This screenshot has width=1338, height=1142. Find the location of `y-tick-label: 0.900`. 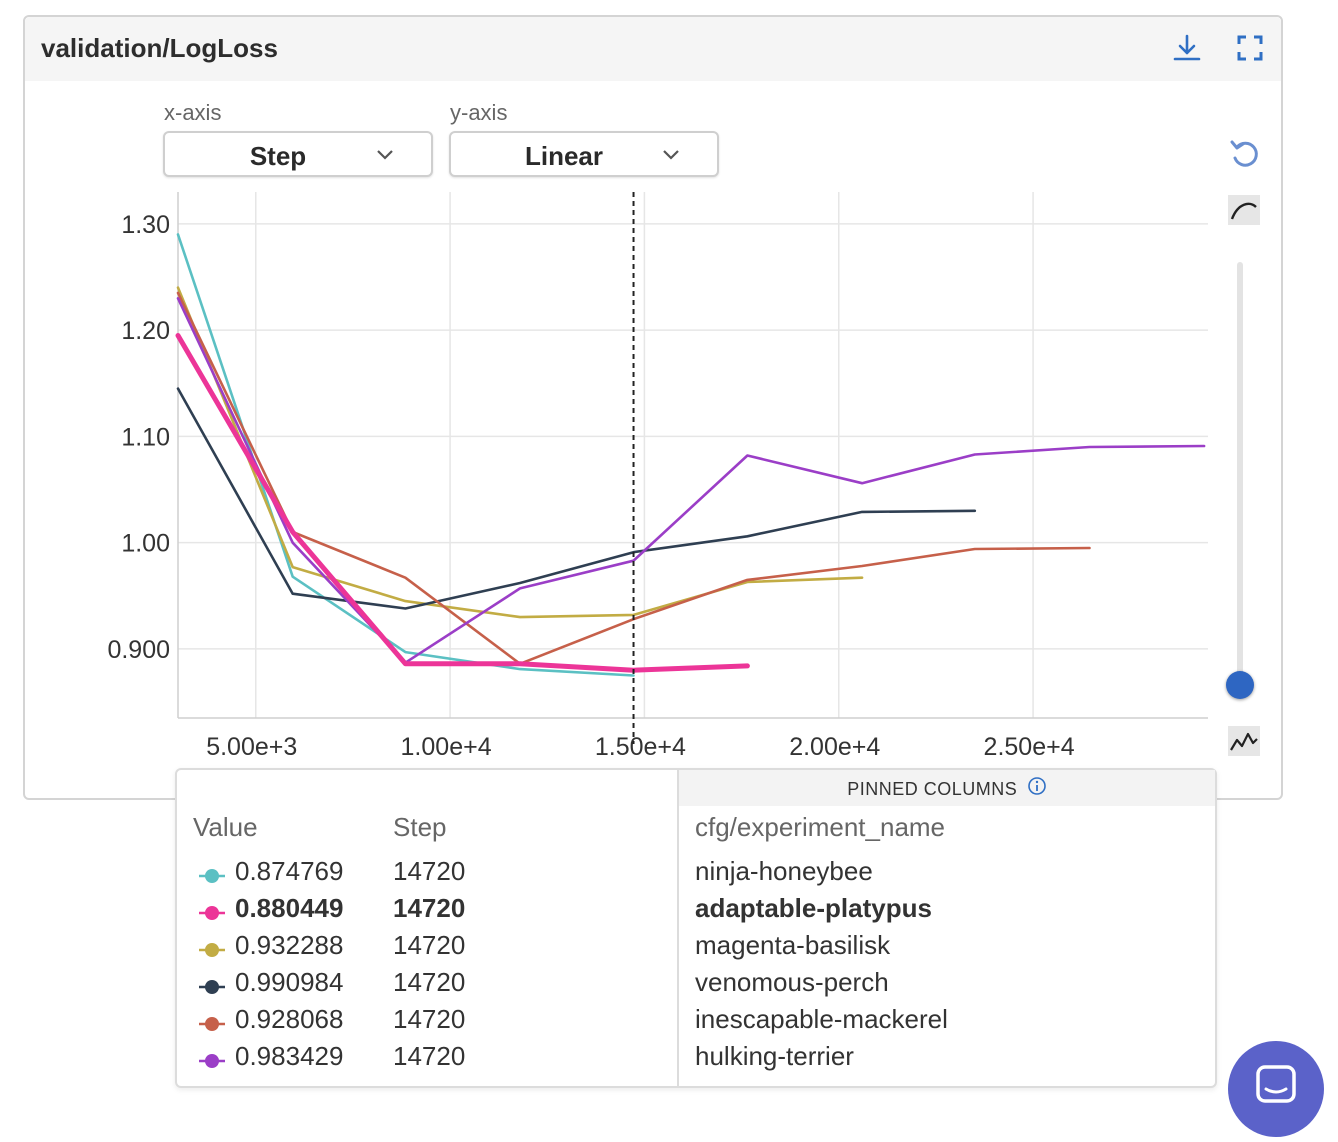

y-tick-label: 0.900 is located at coordinates (138, 650).